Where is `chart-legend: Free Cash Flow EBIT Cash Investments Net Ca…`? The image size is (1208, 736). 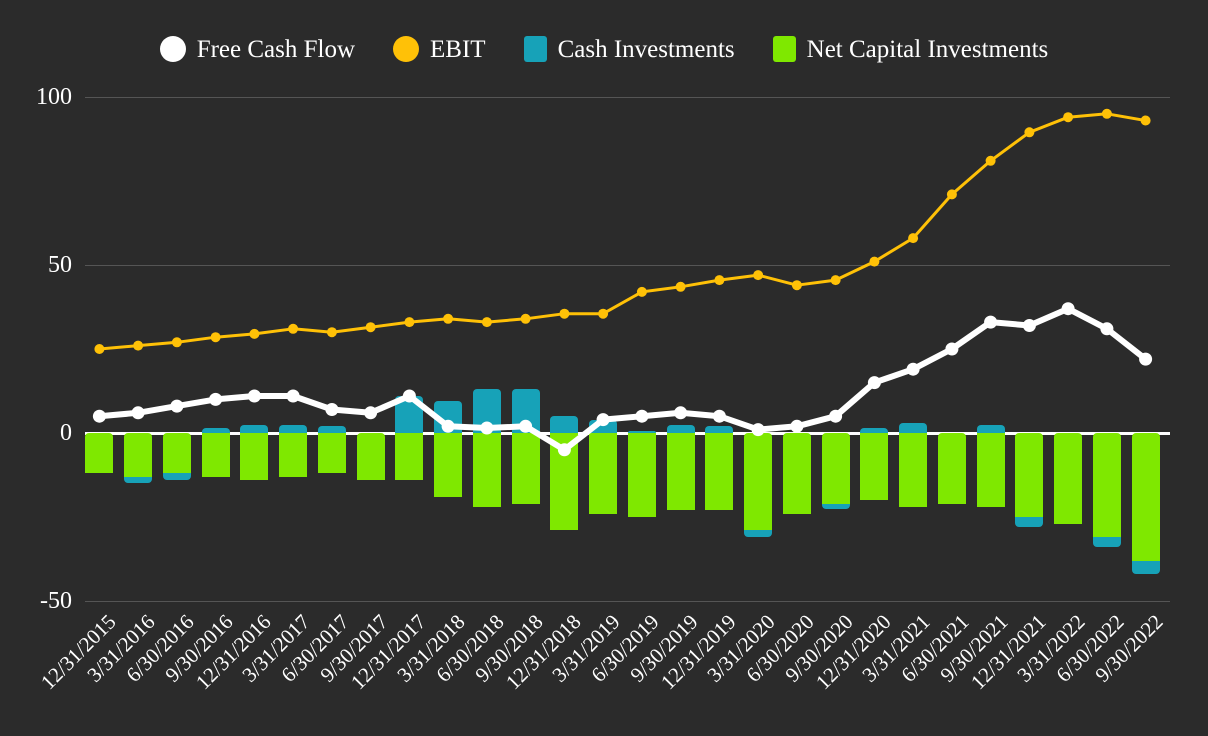
chart-legend: Free Cash Flow EBIT Cash Investments Net Ca… is located at coordinates (604, 49).